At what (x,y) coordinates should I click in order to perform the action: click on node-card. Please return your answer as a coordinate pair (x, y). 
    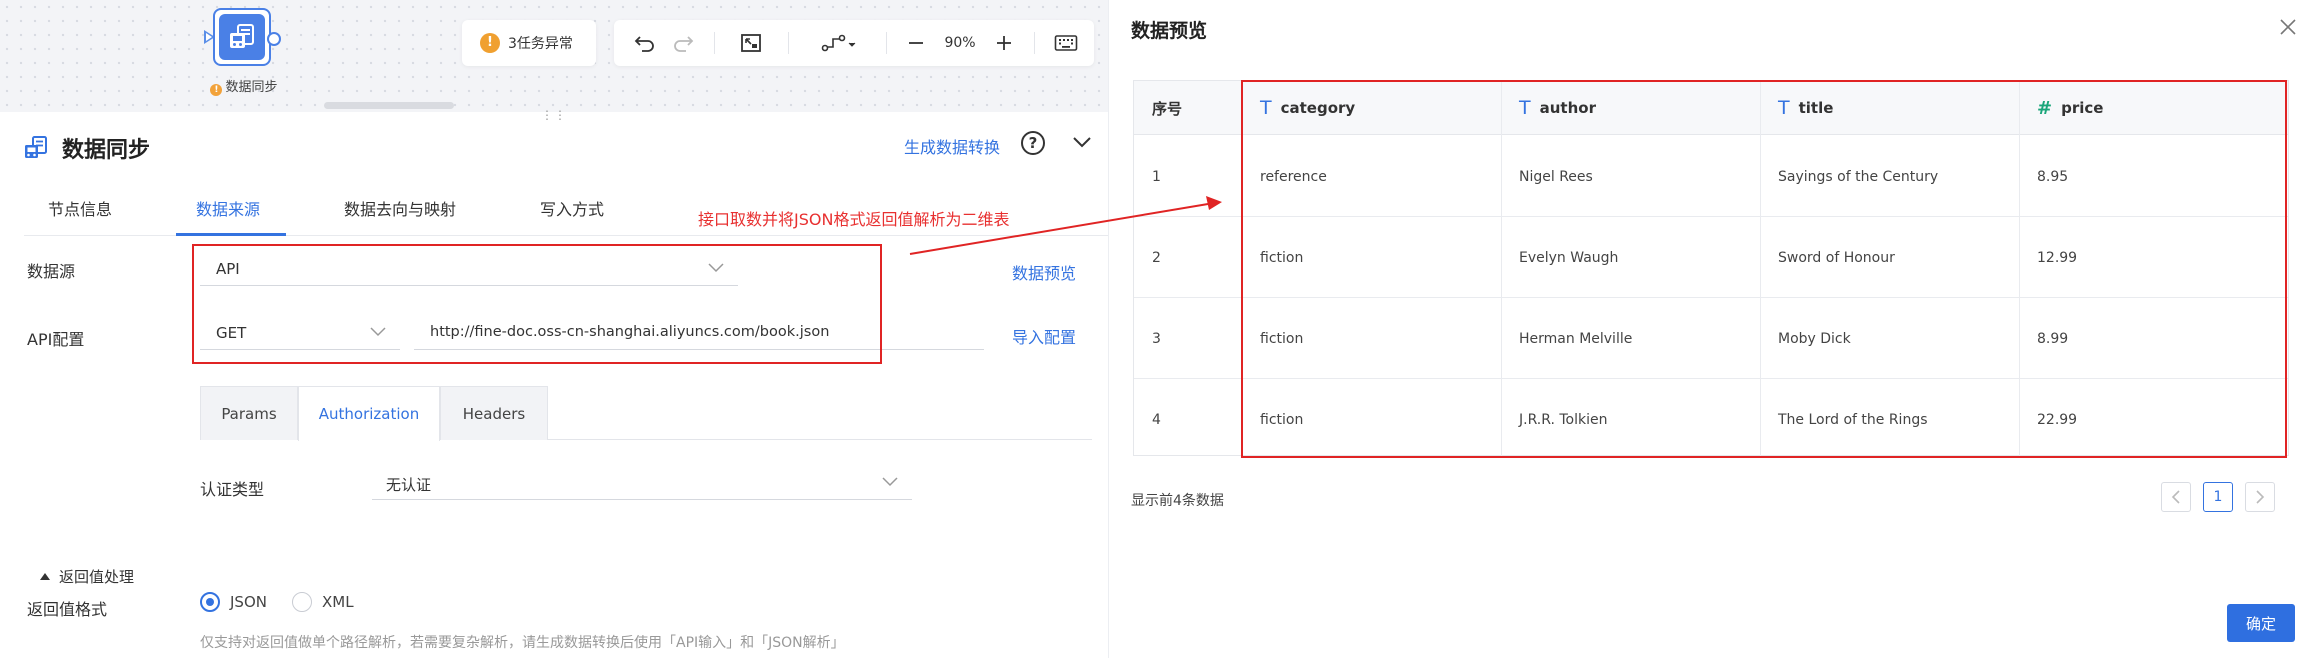
    Looking at the image, I should click on (242, 37).